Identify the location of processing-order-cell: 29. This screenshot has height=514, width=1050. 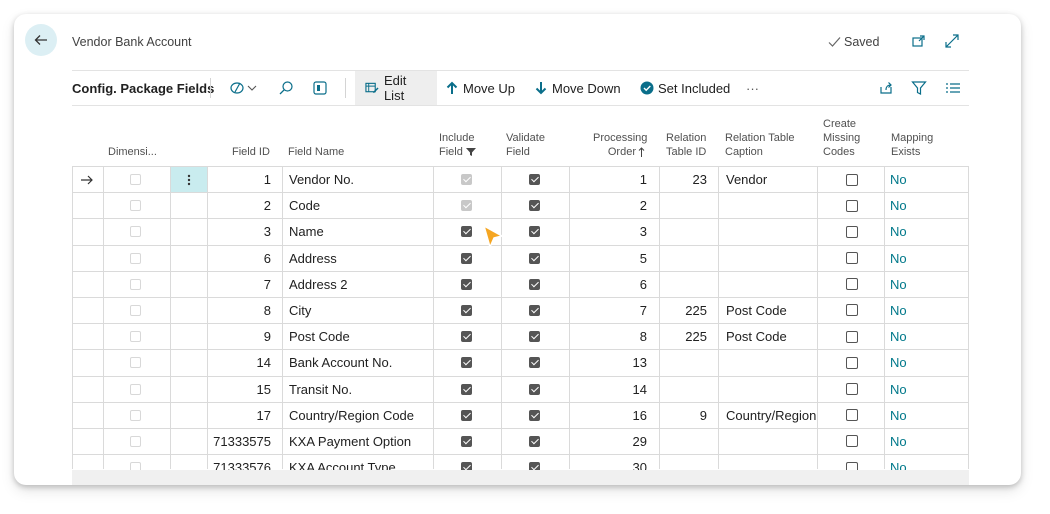
(608, 441).